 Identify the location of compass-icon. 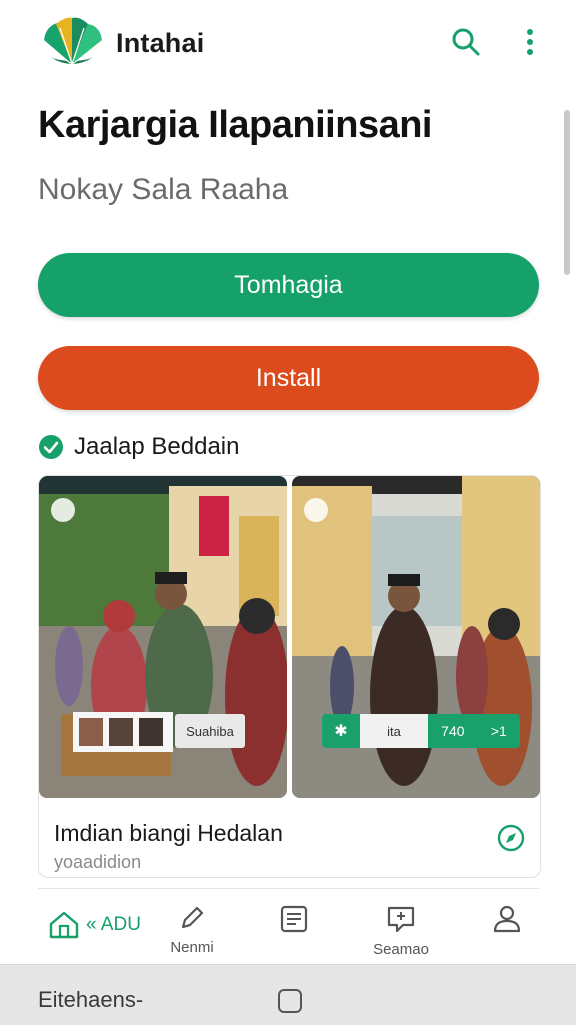
(511, 838).